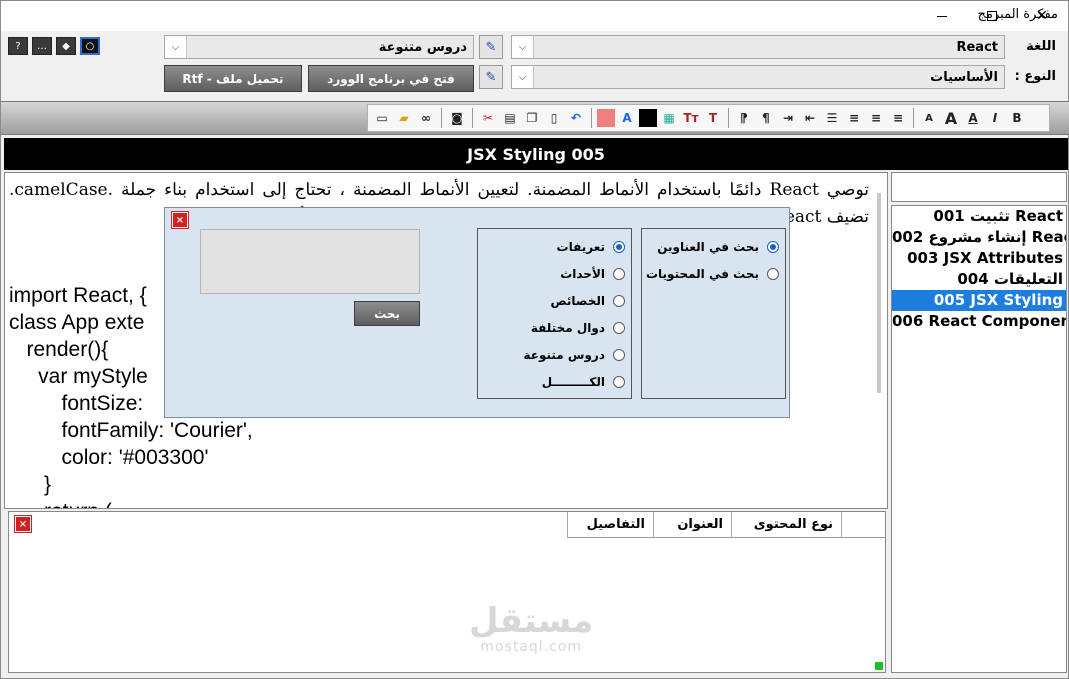 This screenshot has height=679, width=1069. Describe the element at coordinates (810, 118) in the screenshot. I see `outdent-icon: ⇤` at that location.